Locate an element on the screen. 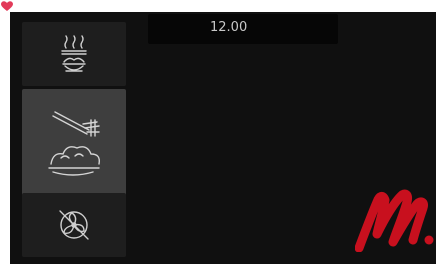  corner-heart-icon is located at coordinates (7, 6).